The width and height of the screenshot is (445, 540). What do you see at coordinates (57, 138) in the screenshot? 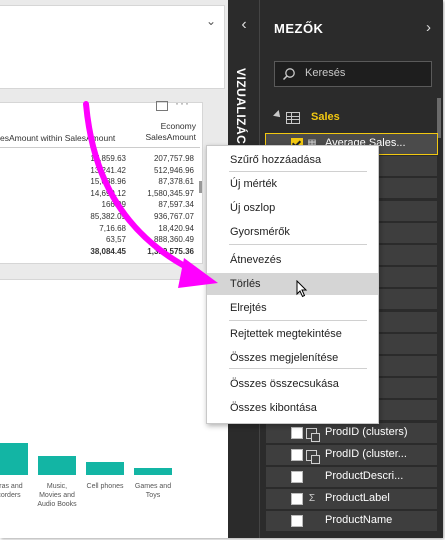
I see `column-header-sales-within: esAmount within SalesAmount` at bounding box center [57, 138].